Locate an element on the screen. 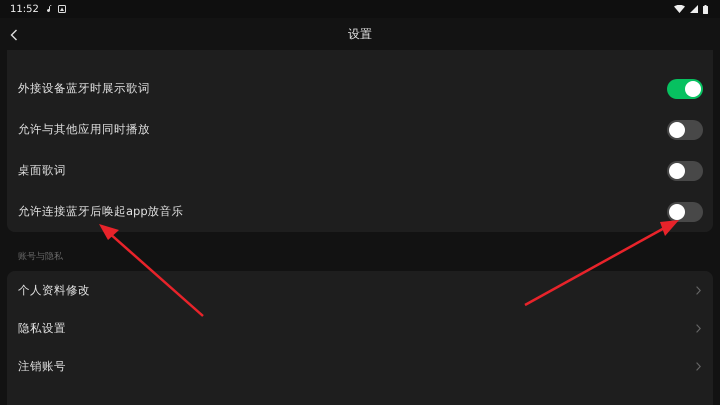 Image resolution: width=720 pixels, height=405 pixels. status-time: 11:52 is located at coordinates (24, 9).